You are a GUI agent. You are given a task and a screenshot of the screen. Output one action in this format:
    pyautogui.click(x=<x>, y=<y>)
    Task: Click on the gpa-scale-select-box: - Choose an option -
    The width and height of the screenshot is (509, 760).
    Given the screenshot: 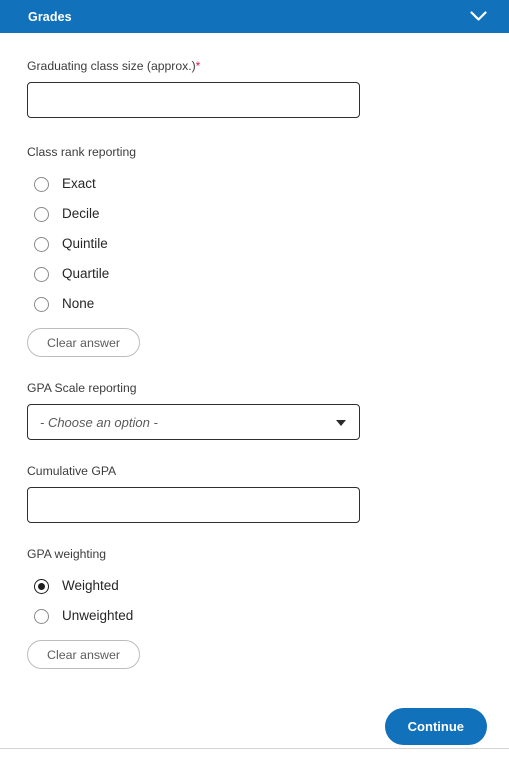 What is the action you would take?
    pyautogui.click(x=193, y=422)
    